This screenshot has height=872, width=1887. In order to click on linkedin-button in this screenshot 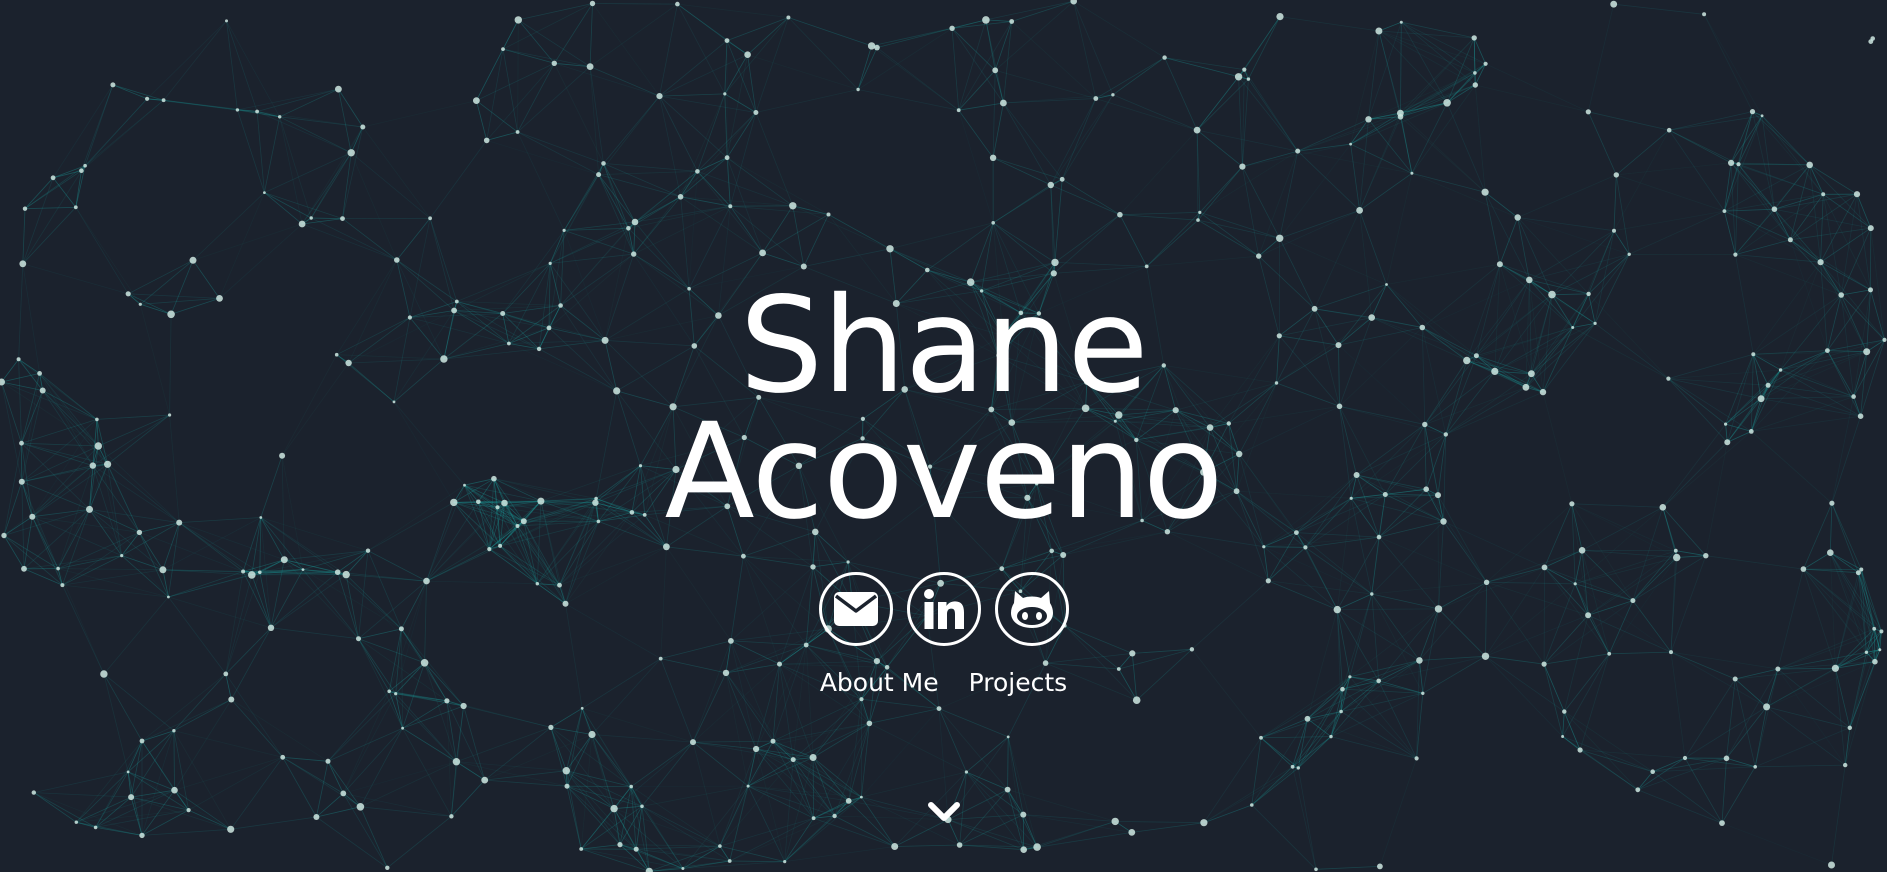, I will do `click(943, 609)`.